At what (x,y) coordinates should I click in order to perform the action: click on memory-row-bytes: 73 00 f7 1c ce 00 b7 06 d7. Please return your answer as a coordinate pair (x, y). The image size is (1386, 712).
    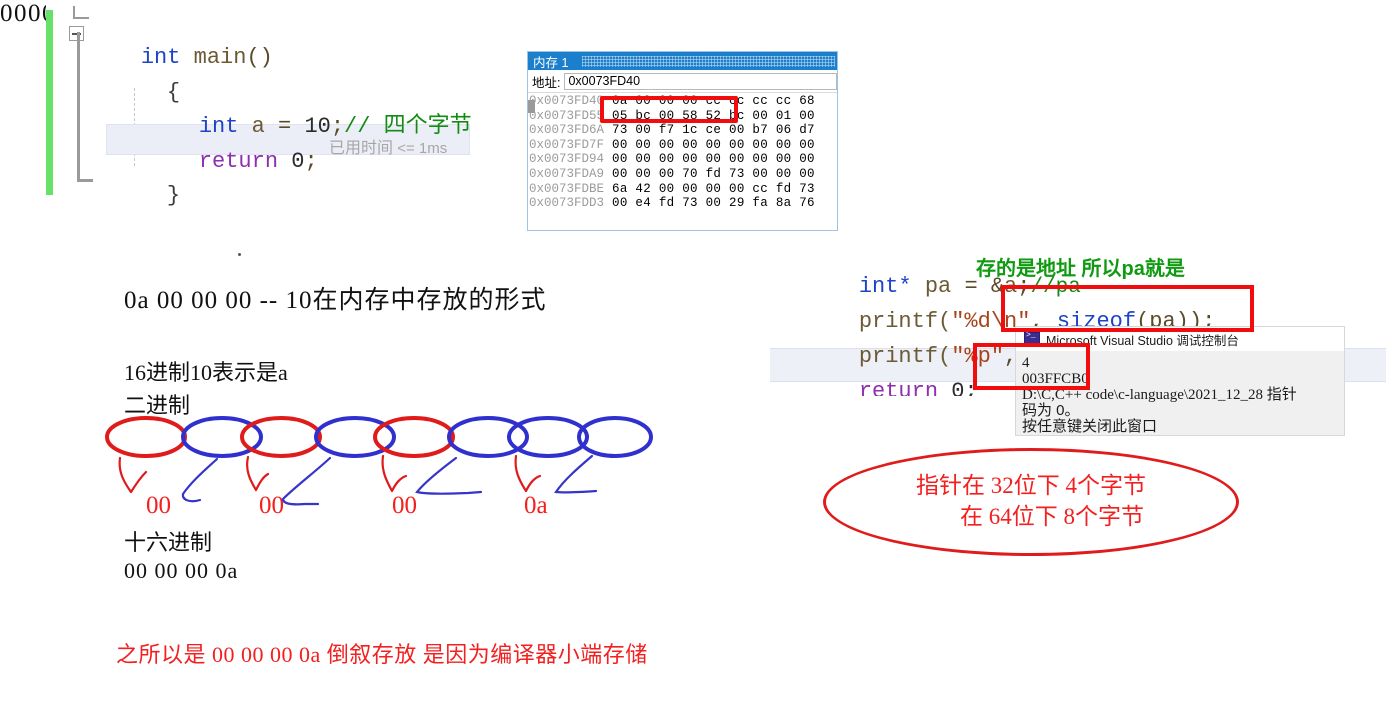
    Looking at the image, I should click on (713, 130).